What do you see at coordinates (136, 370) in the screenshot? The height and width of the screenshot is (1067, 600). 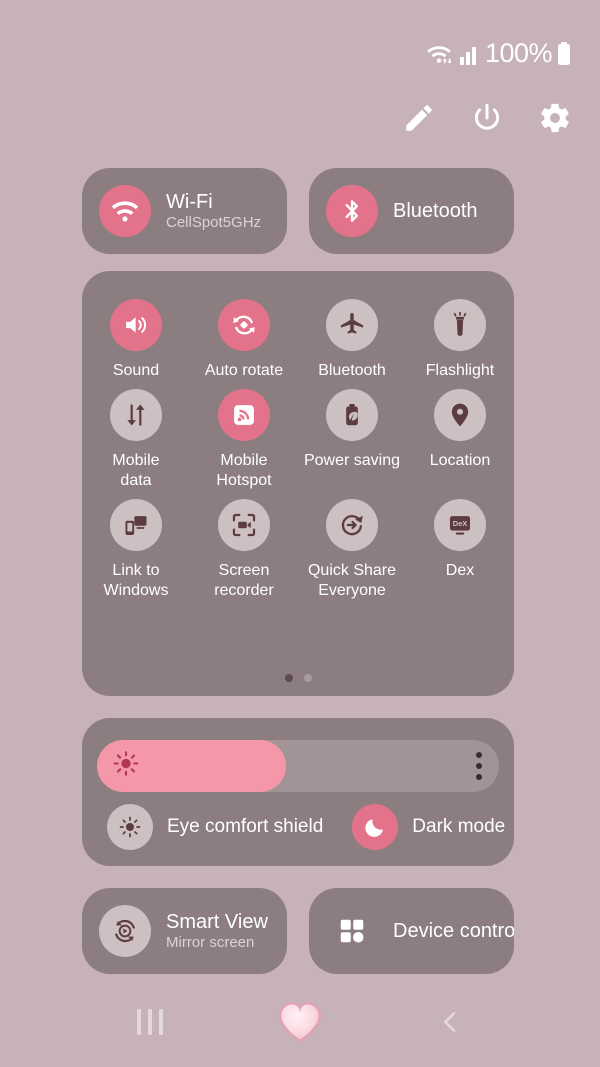 I see `tile-label: Sound` at bounding box center [136, 370].